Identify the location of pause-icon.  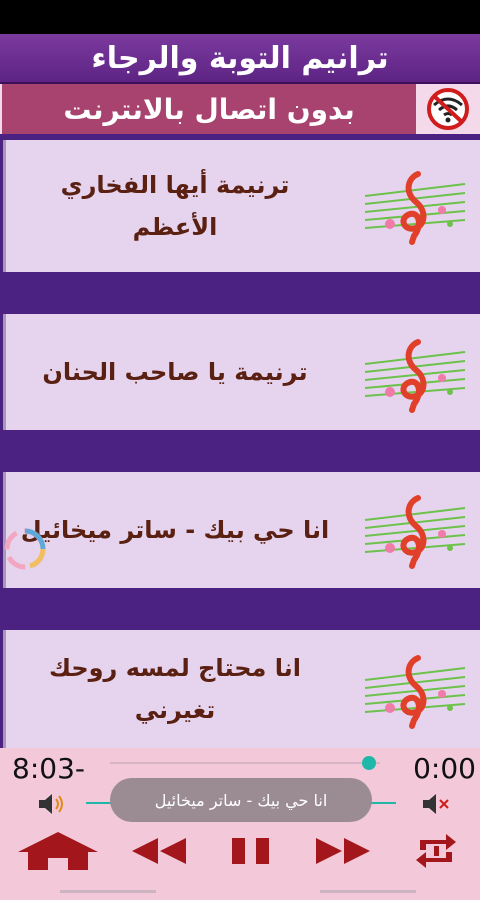
(250, 851).